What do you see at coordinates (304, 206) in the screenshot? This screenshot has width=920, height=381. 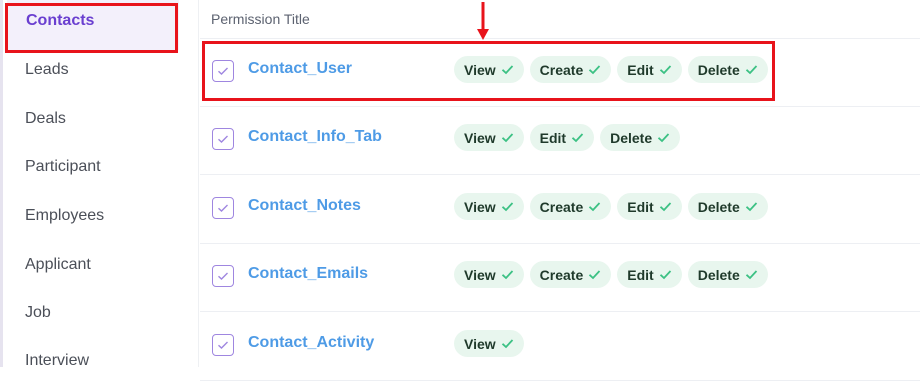 I see `permission-name: Contact_Notes` at bounding box center [304, 206].